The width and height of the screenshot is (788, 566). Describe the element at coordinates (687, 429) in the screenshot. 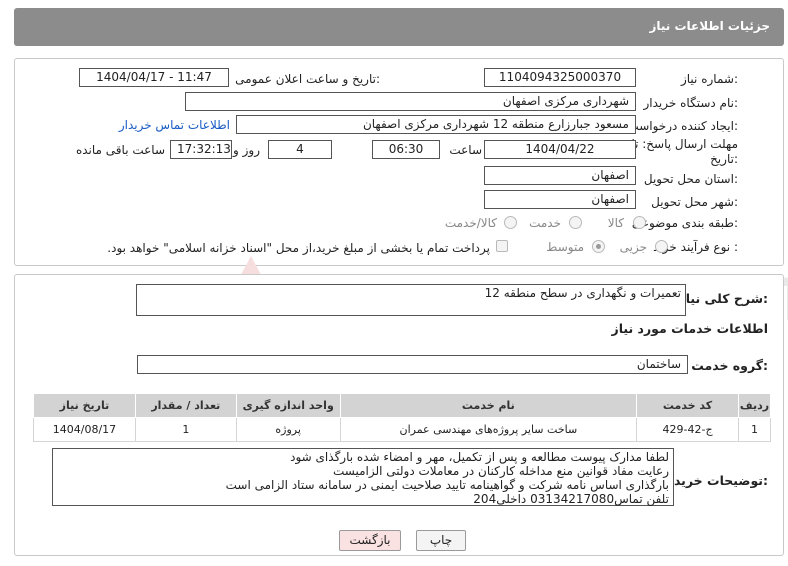

I see `cell-service-code: ج-42-429` at that location.